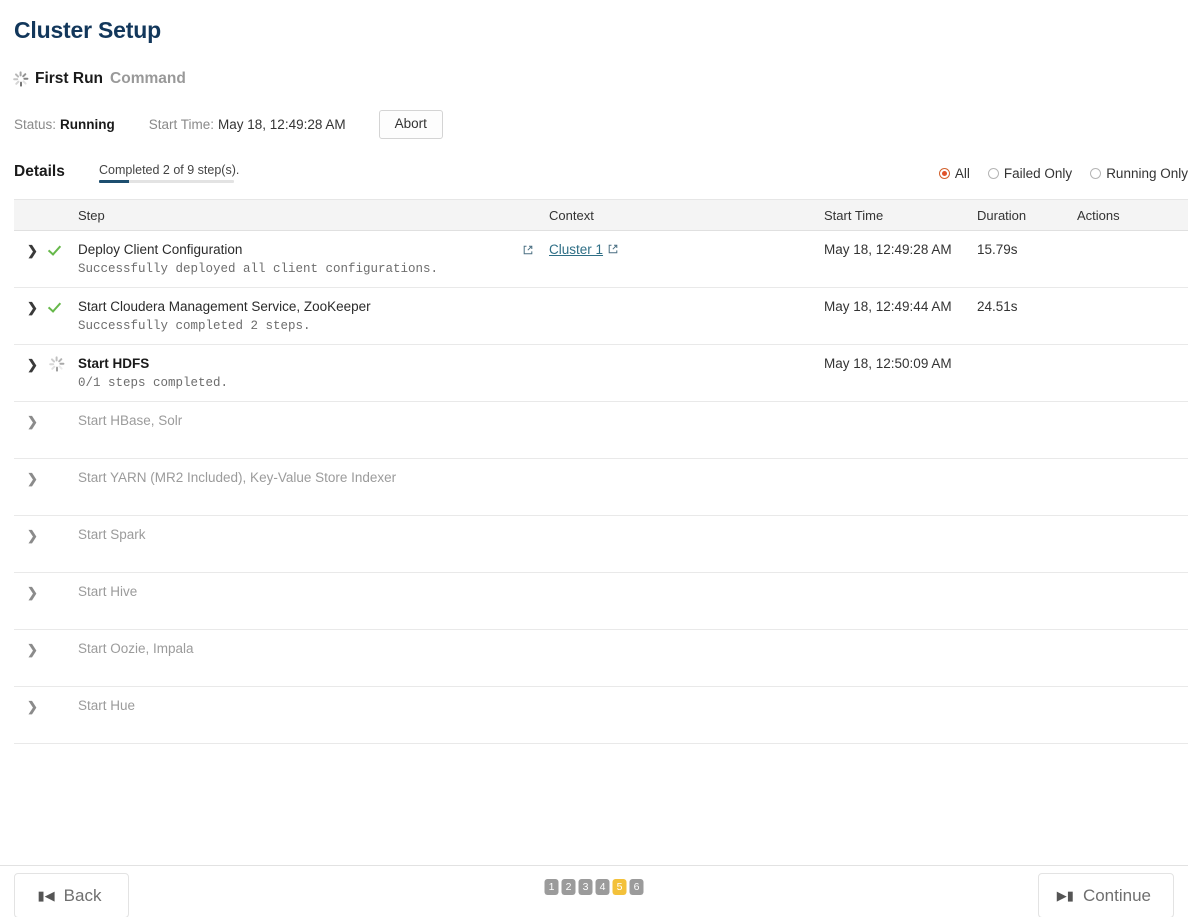 This screenshot has height=917, width=1188. What do you see at coordinates (686, 249) in the screenshot?
I see `context-cell: Cluster 1` at bounding box center [686, 249].